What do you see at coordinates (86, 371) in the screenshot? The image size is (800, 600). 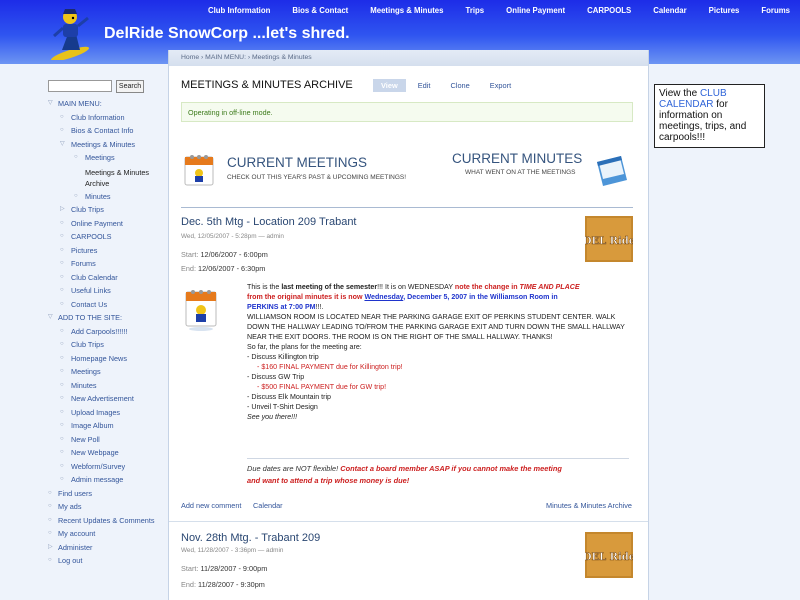 I see `sidebar-item-label: Meetings` at bounding box center [86, 371].